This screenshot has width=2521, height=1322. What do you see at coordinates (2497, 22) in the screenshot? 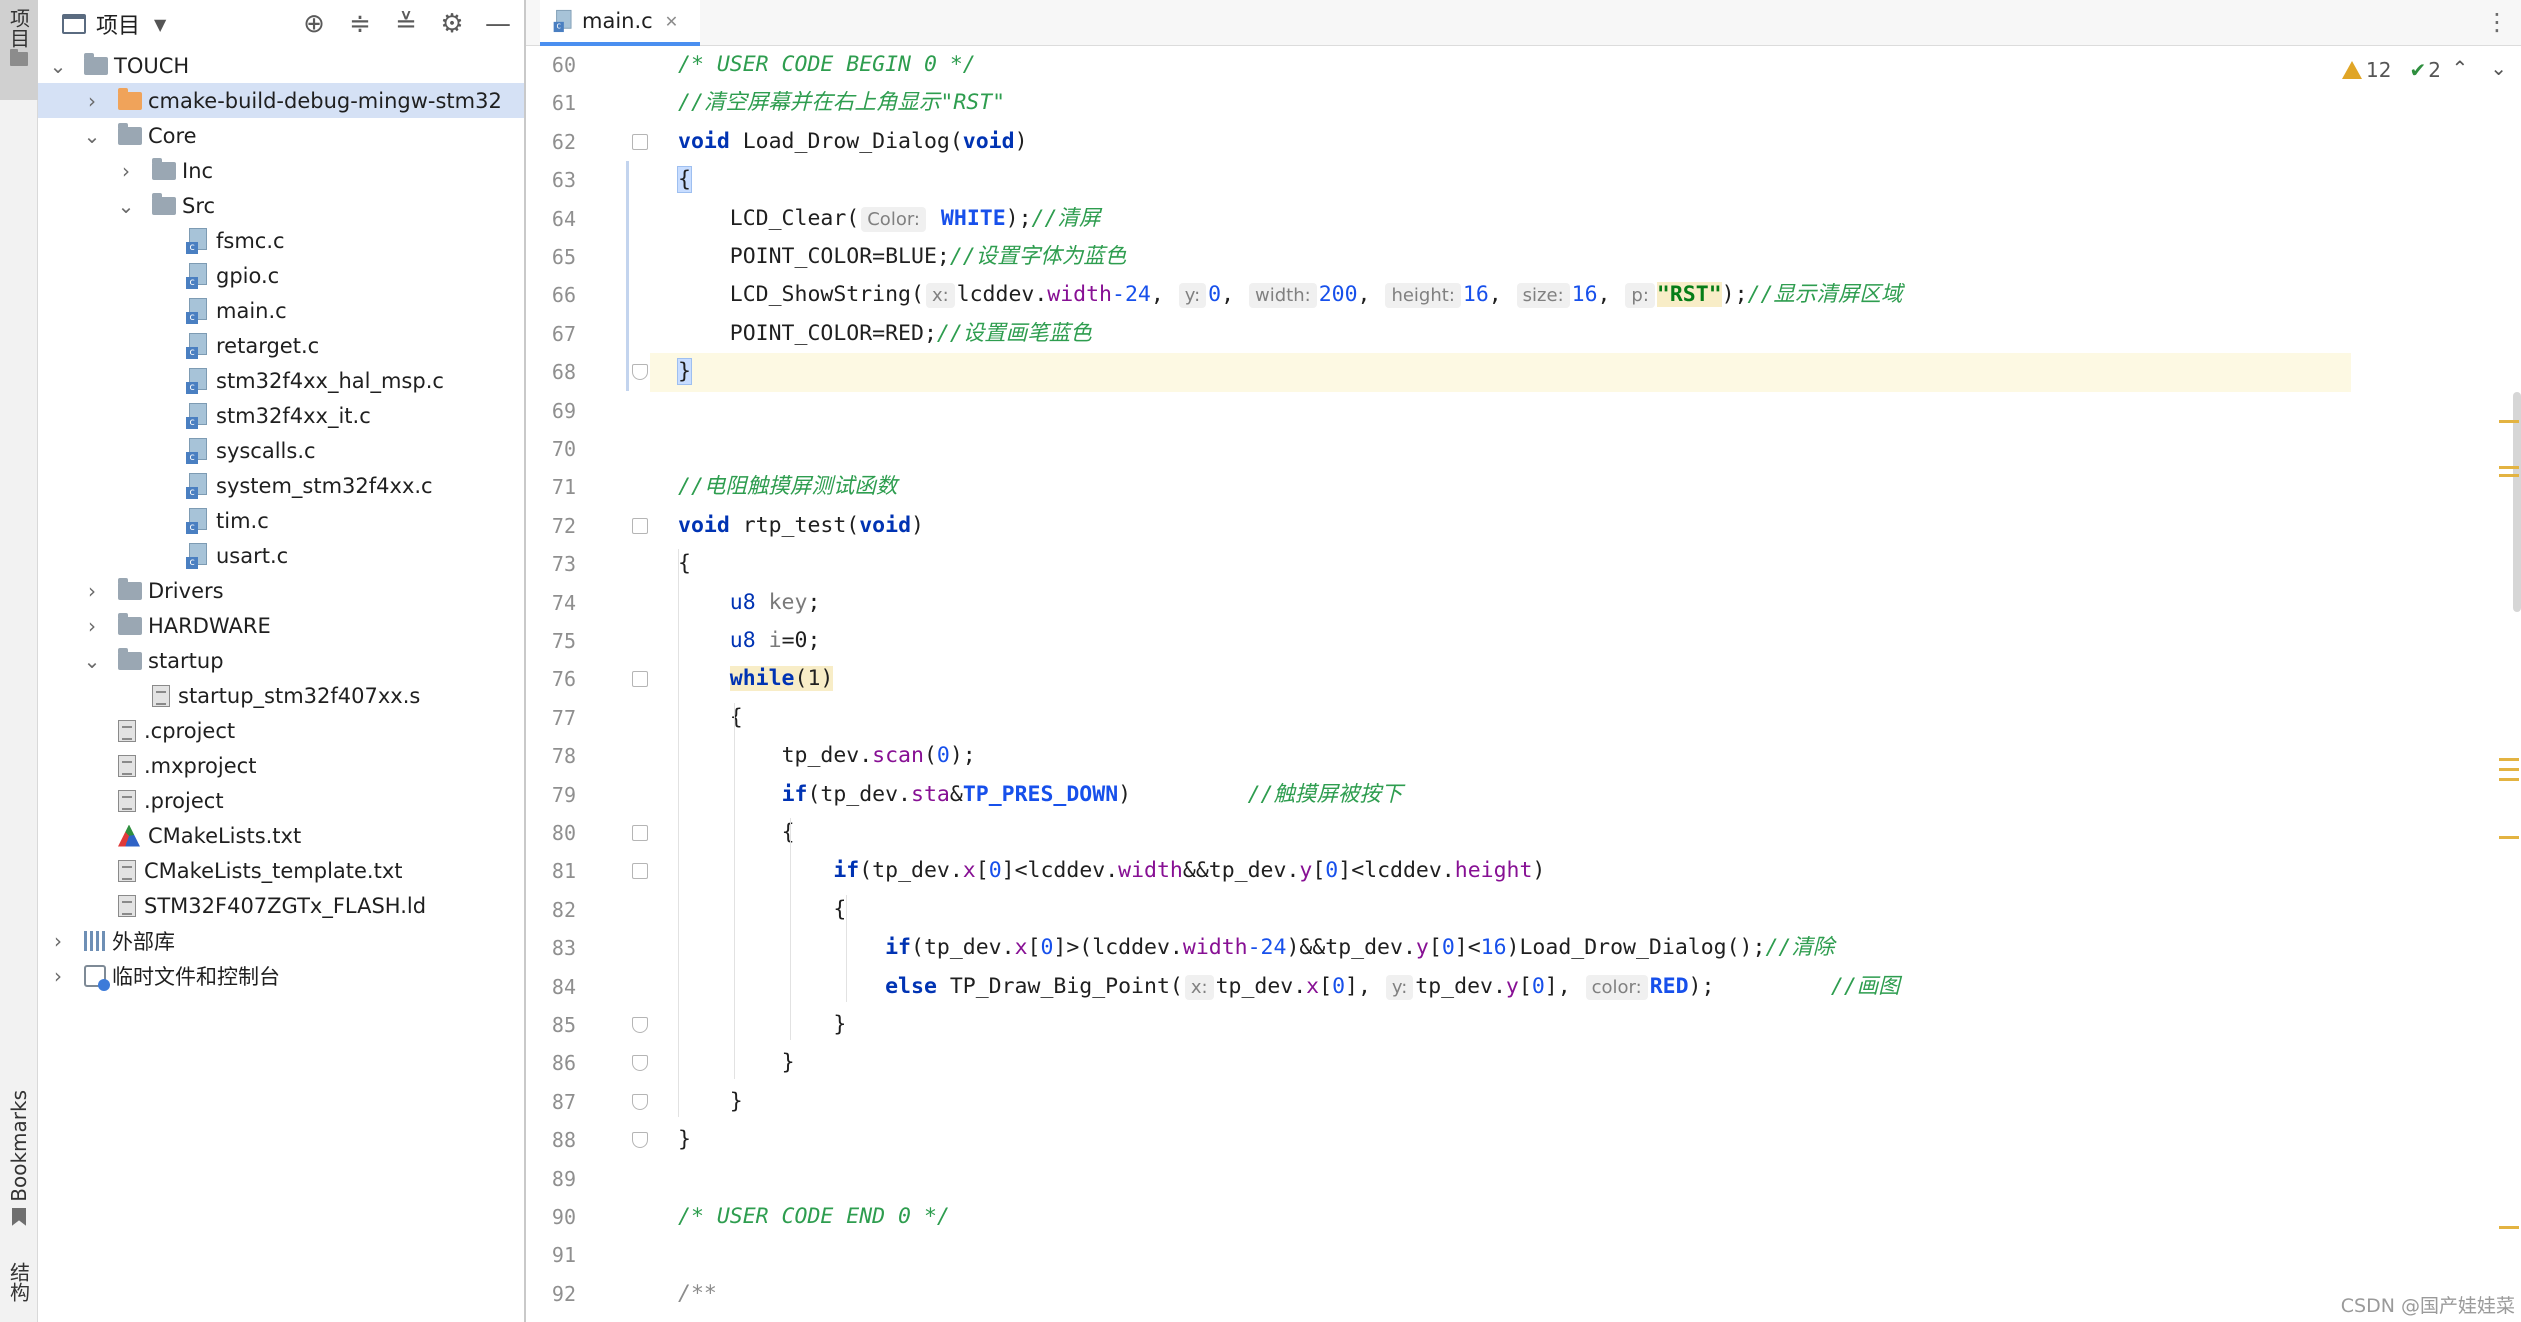
I see `more-icon: ⋮` at bounding box center [2497, 22].